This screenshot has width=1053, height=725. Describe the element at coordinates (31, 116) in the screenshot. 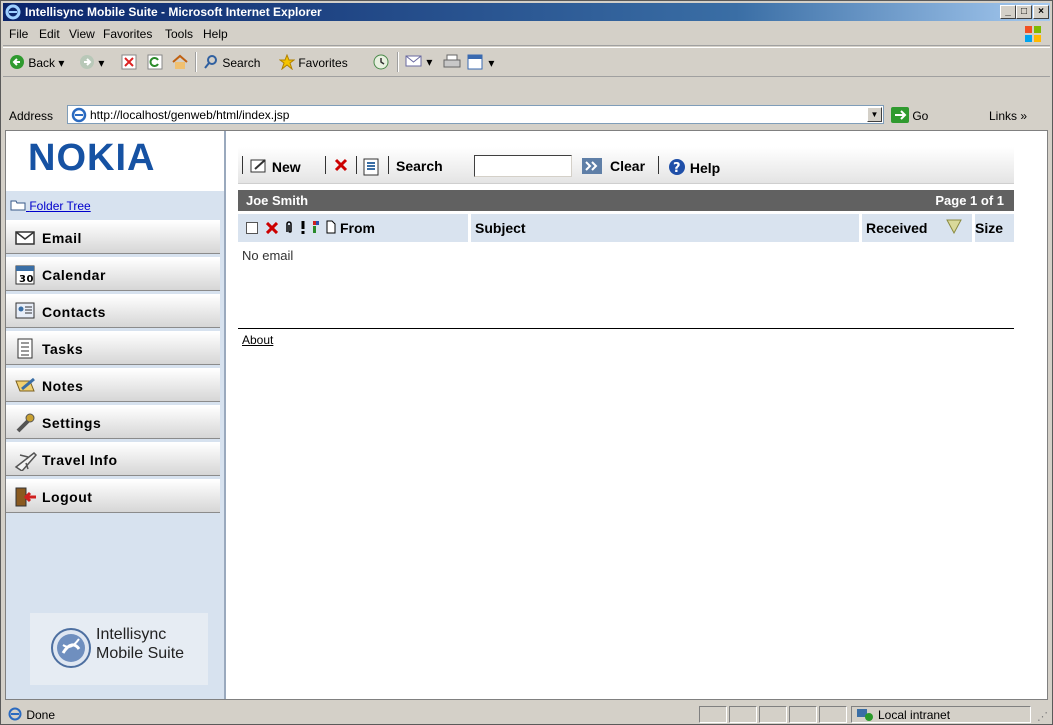

I see `address-label: Address` at that location.